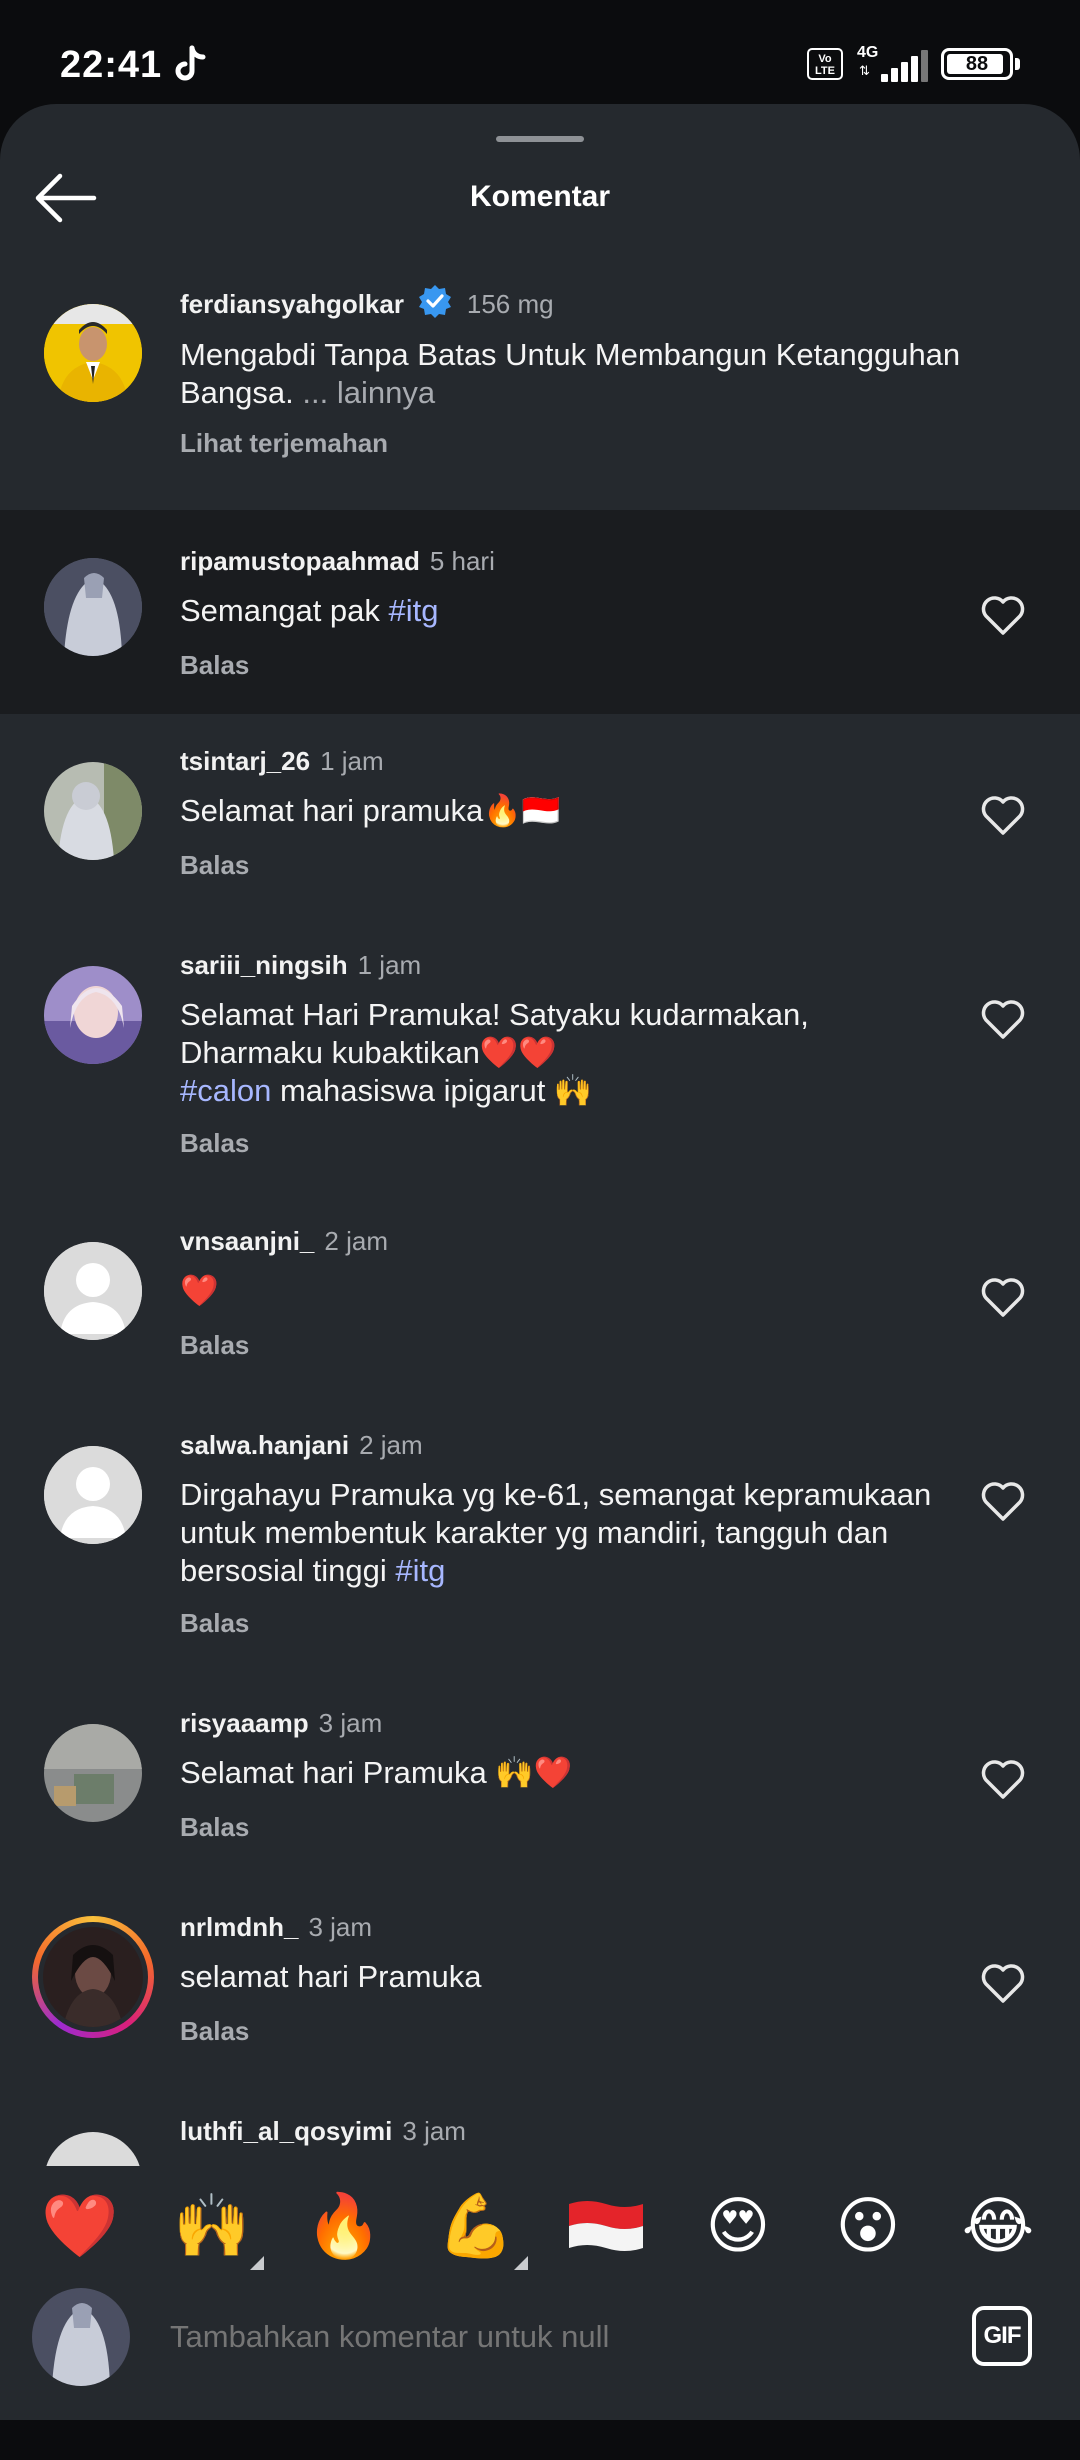 The height and width of the screenshot is (2460, 1080). I want to click on battery-icon: 88, so click(977, 64).